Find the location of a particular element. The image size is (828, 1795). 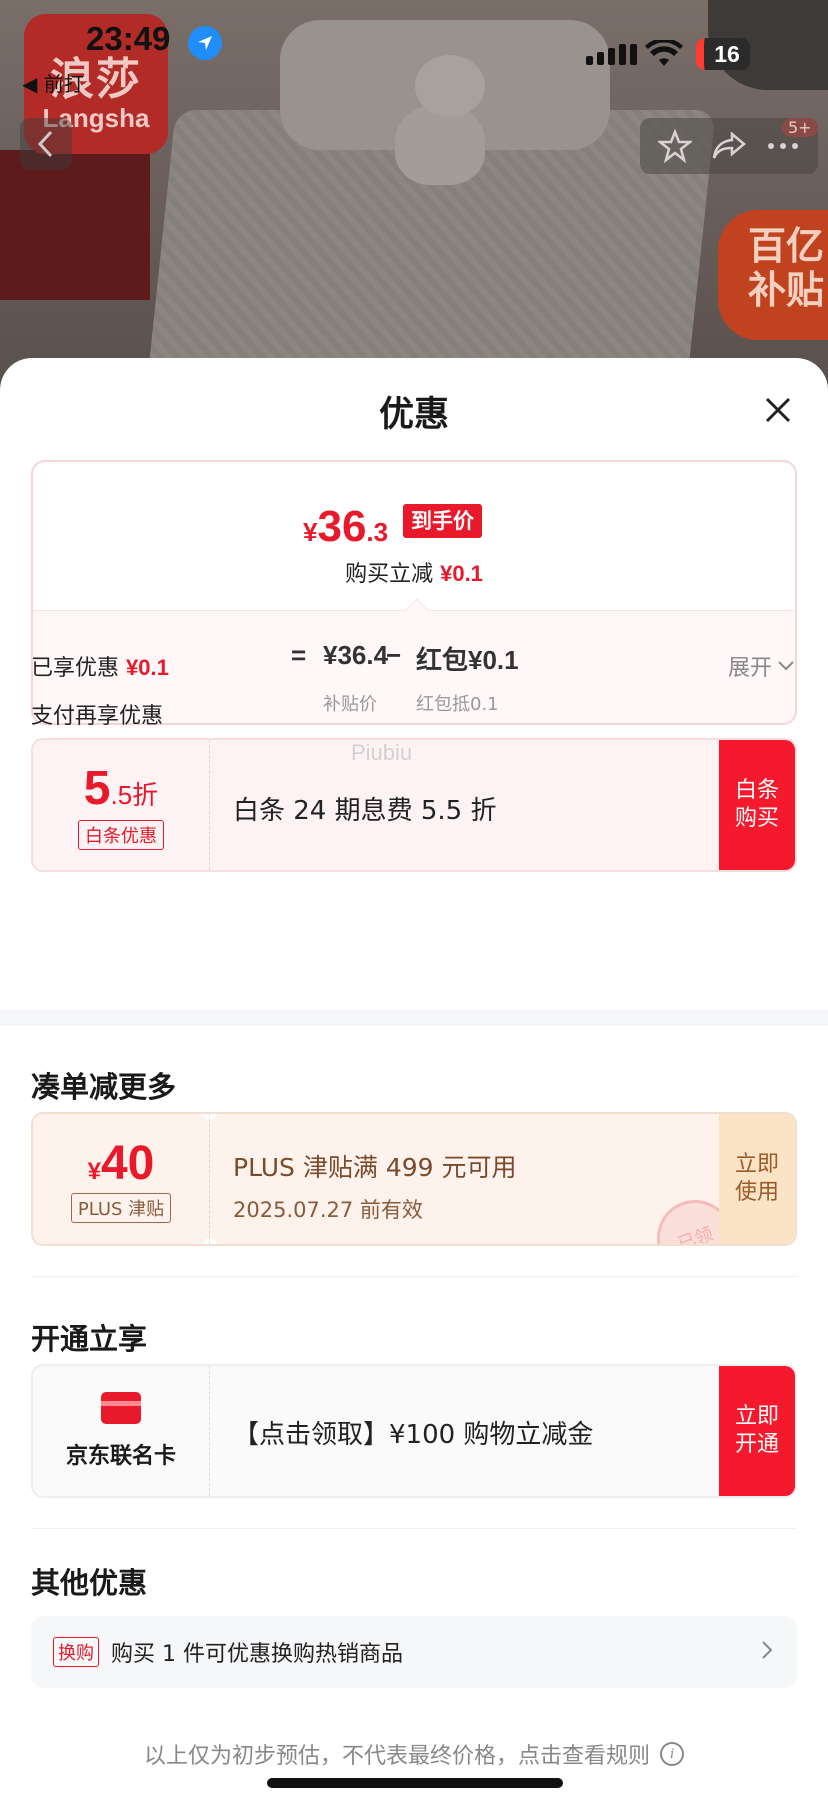

instant-off-label: 购买立减 is located at coordinates (389, 574).